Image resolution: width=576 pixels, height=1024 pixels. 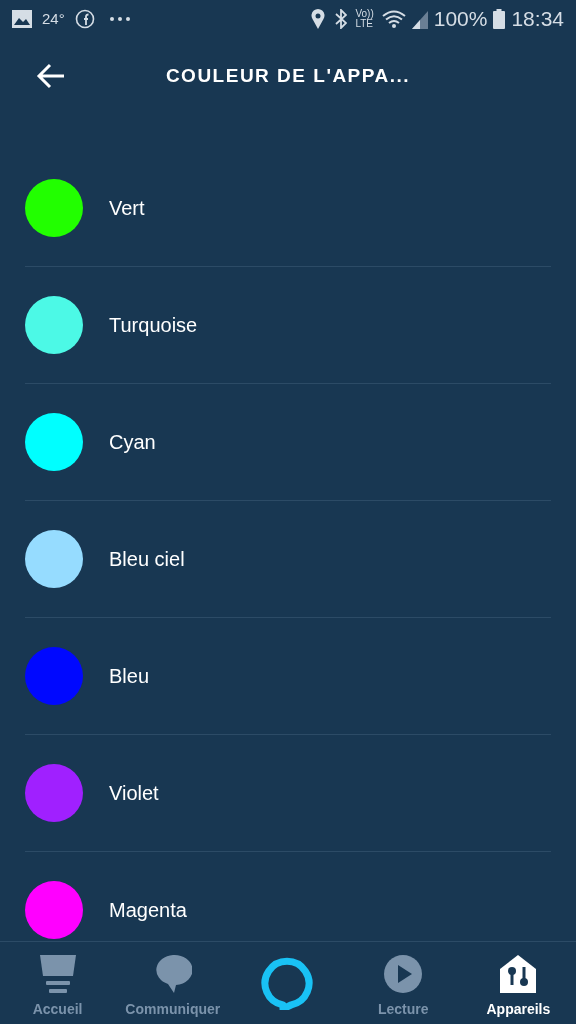 What do you see at coordinates (341, 19) in the screenshot?
I see `bluetooth-icon` at bounding box center [341, 19].